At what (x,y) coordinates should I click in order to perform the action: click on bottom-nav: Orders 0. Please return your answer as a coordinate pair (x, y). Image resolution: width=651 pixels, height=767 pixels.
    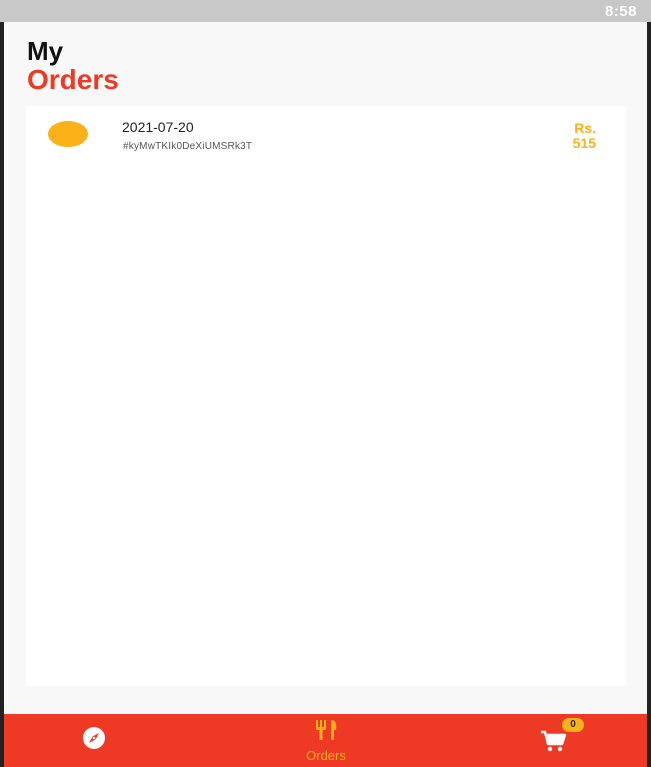
    Looking at the image, I should click on (325, 740).